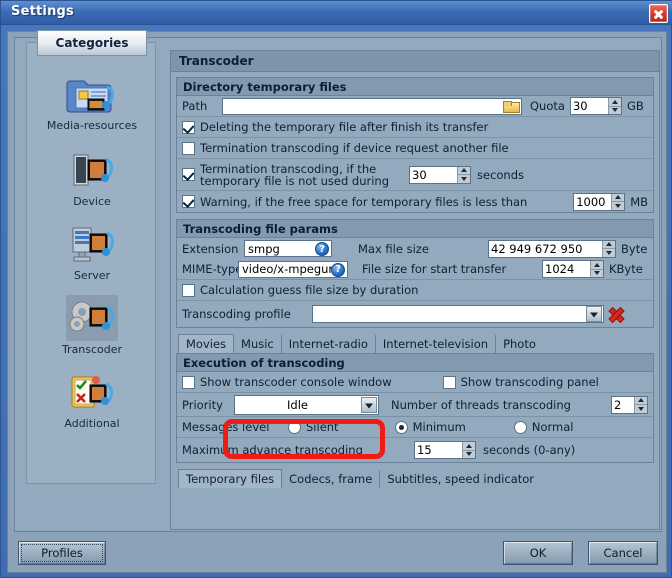 The width and height of the screenshot is (672, 578). I want to click on sidebar-item-server: Server, so click(92, 251).